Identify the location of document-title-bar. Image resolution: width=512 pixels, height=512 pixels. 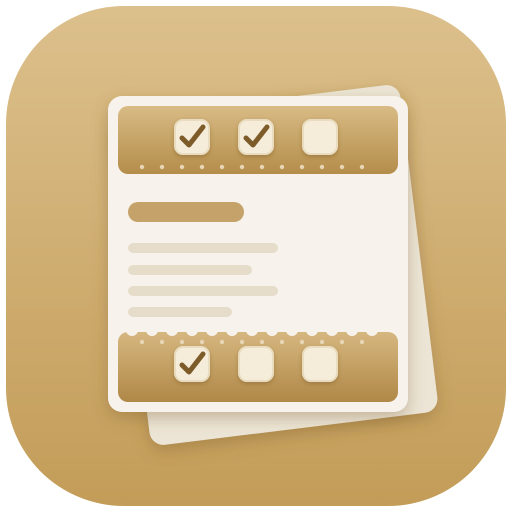
(186, 212).